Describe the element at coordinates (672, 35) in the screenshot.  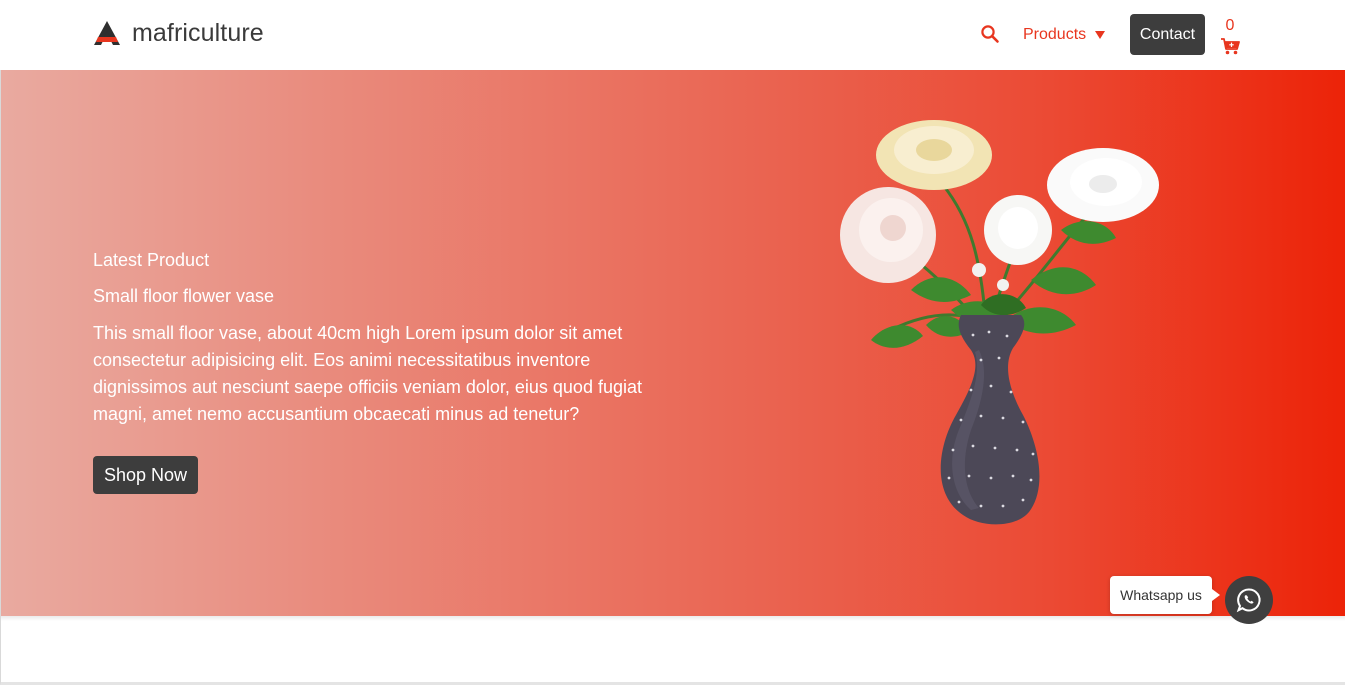
I see `navbar: mafriculture Products Contact 0` at that location.